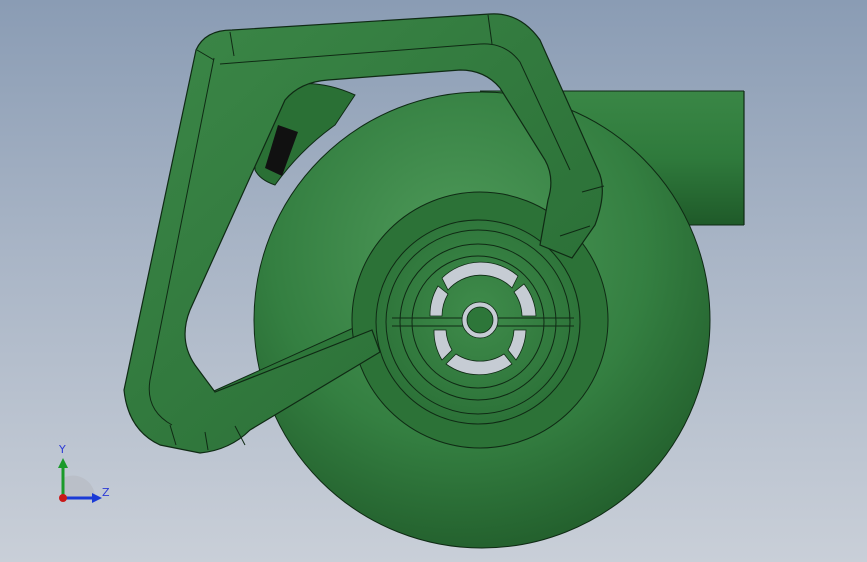 Image resolution: width=867 pixels, height=562 pixels. Describe the element at coordinates (62, 449) in the screenshot. I see `triad-y-label: Y` at that location.